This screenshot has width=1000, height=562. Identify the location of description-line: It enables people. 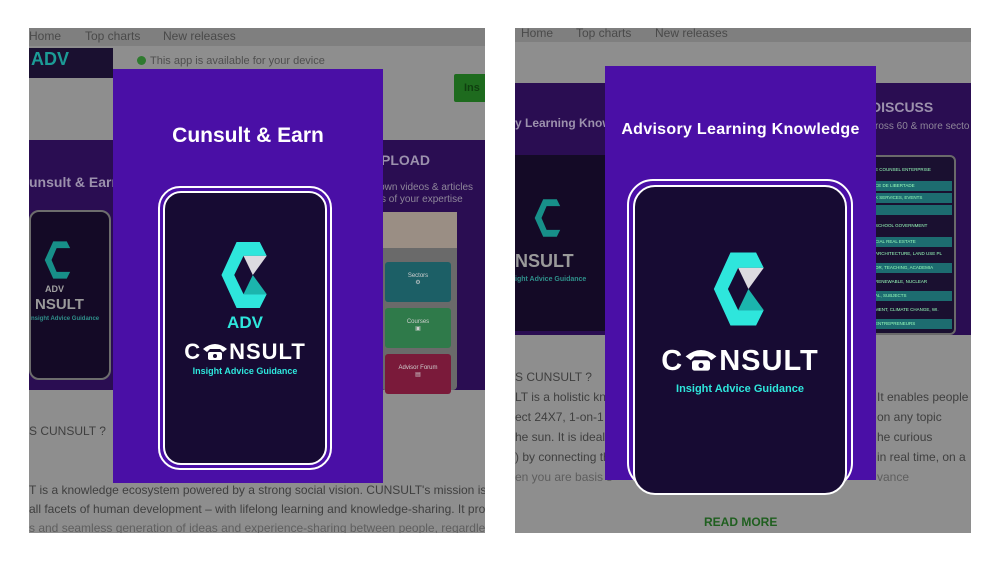
(923, 397).